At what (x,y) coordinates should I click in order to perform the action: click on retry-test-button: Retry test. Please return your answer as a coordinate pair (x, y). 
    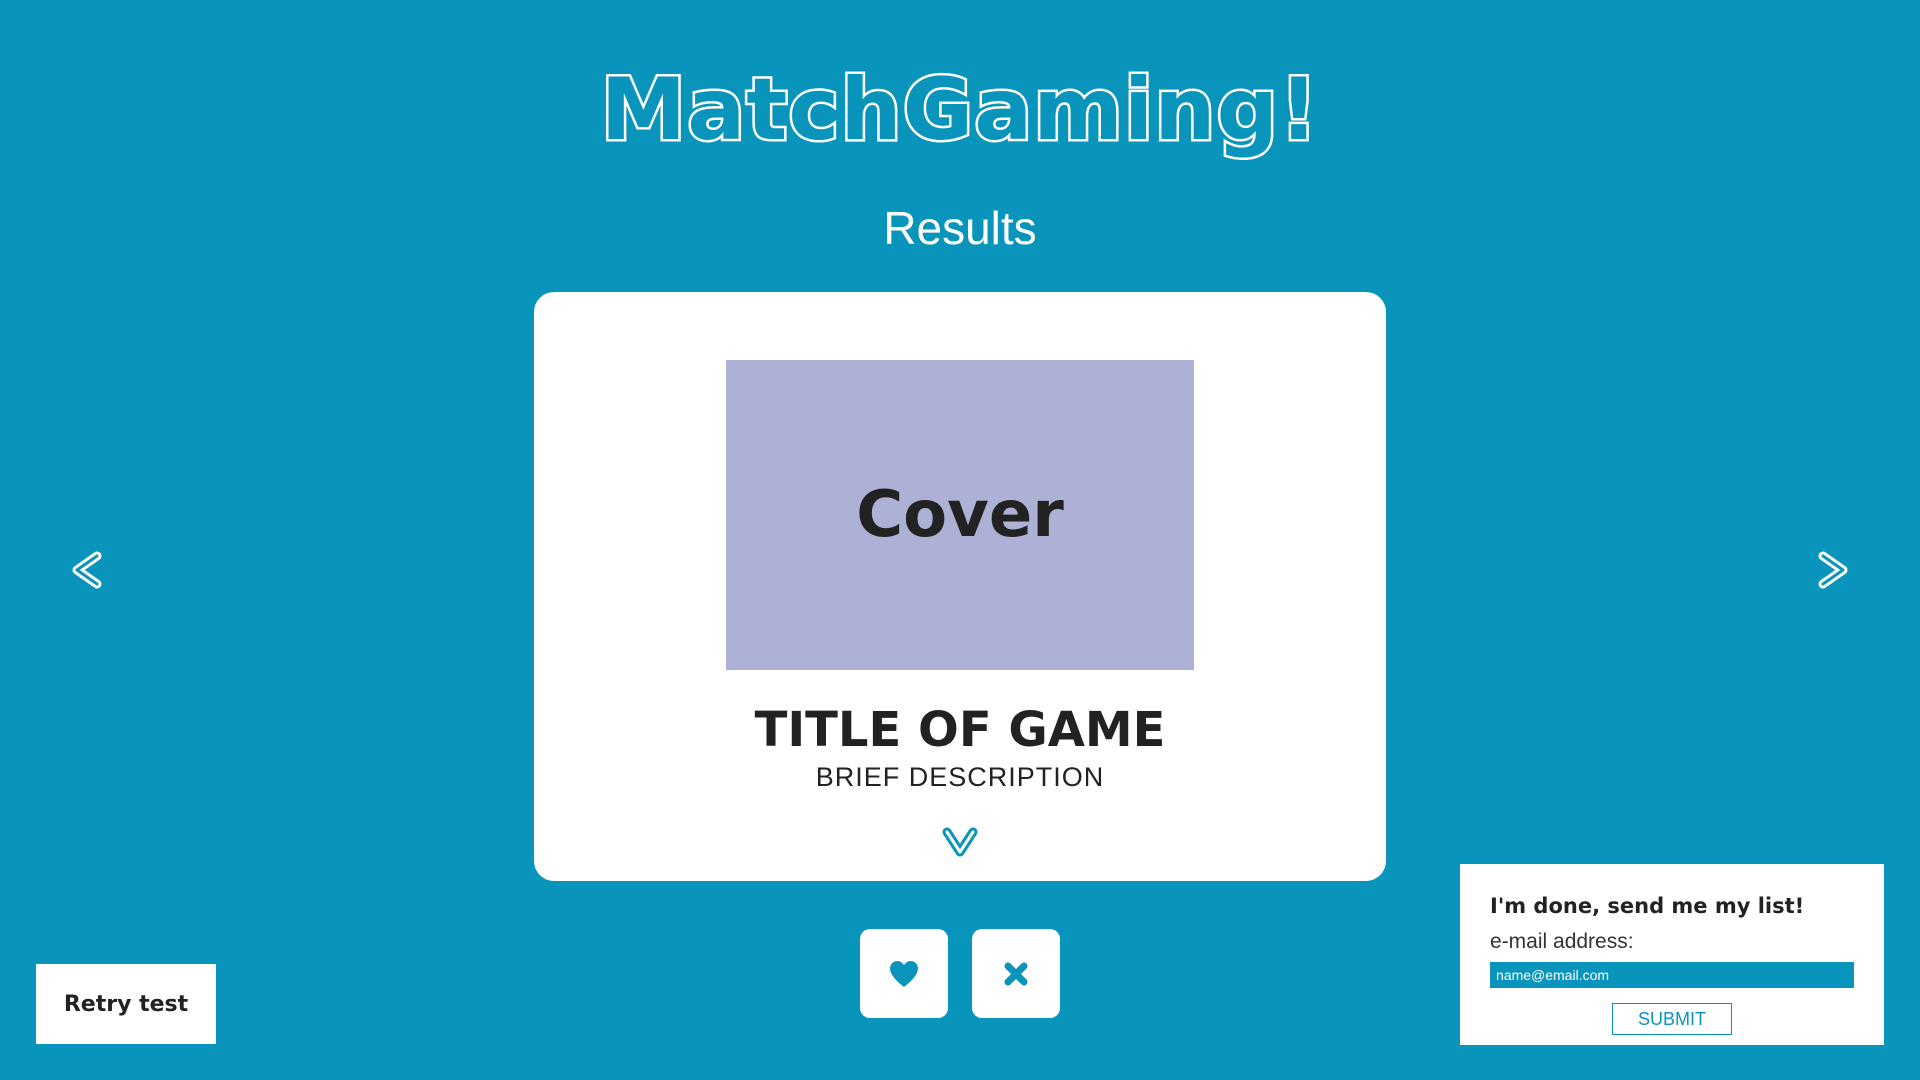
    Looking at the image, I should click on (126, 1004).